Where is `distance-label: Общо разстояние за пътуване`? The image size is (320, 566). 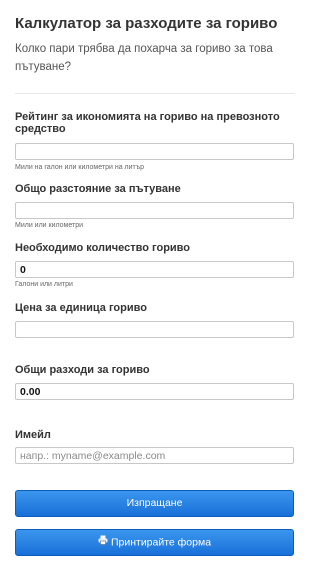 distance-label: Общо разстояние за пътуване is located at coordinates (98, 189).